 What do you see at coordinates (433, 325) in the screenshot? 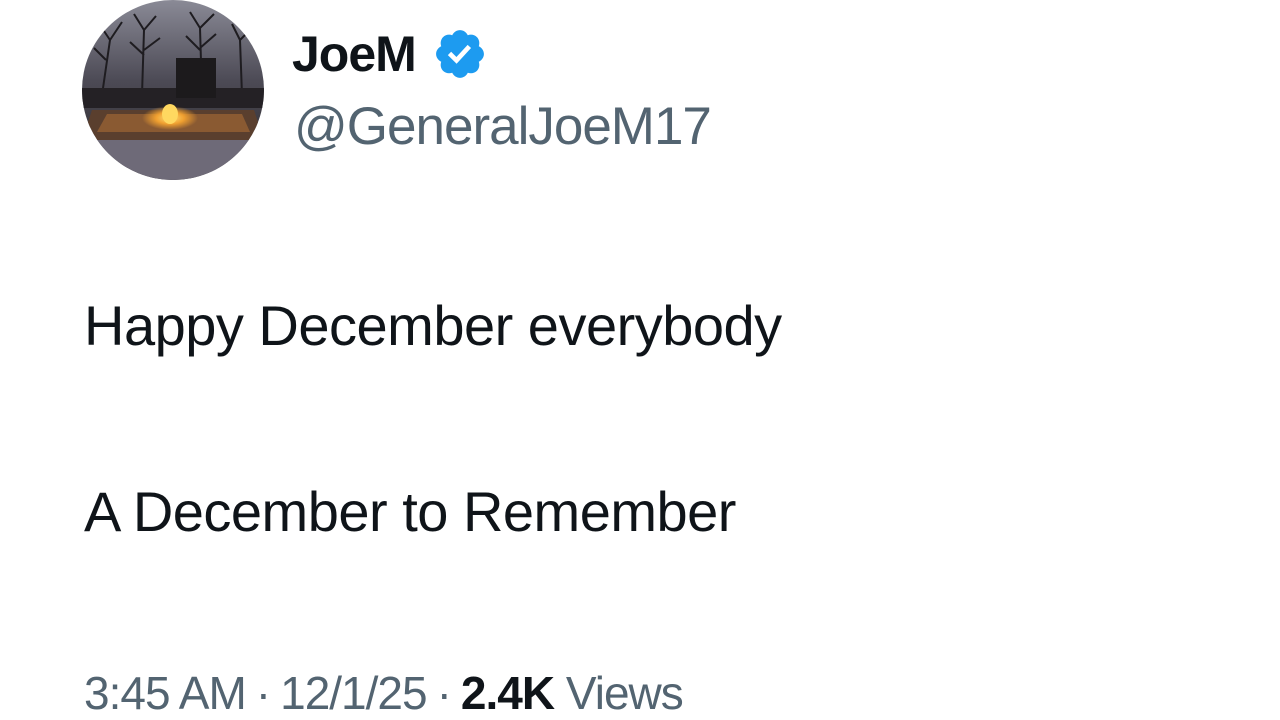
I see `tweet-text-line-1: Happy December everybody` at bounding box center [433, 325].